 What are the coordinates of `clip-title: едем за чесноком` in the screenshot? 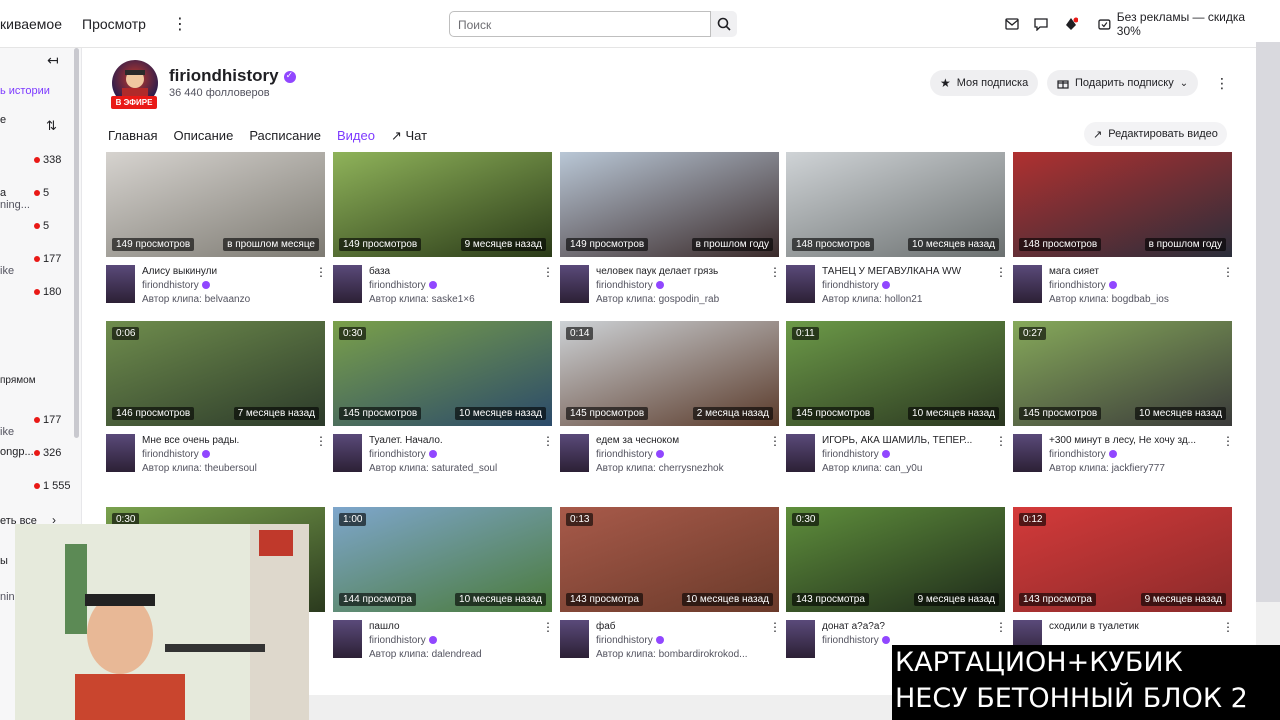 It's located at (681, 440).